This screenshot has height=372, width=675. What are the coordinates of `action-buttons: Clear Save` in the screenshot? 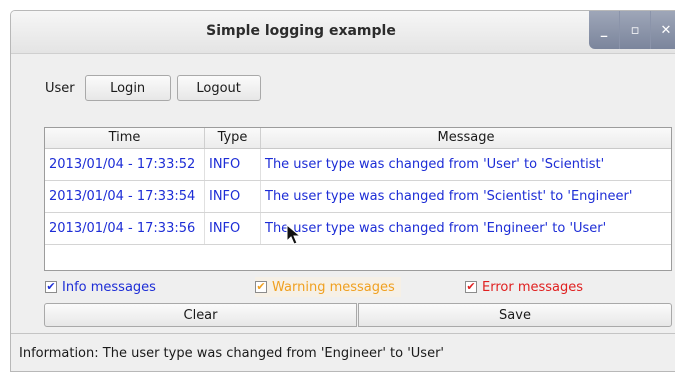 It's located at (358, 315).